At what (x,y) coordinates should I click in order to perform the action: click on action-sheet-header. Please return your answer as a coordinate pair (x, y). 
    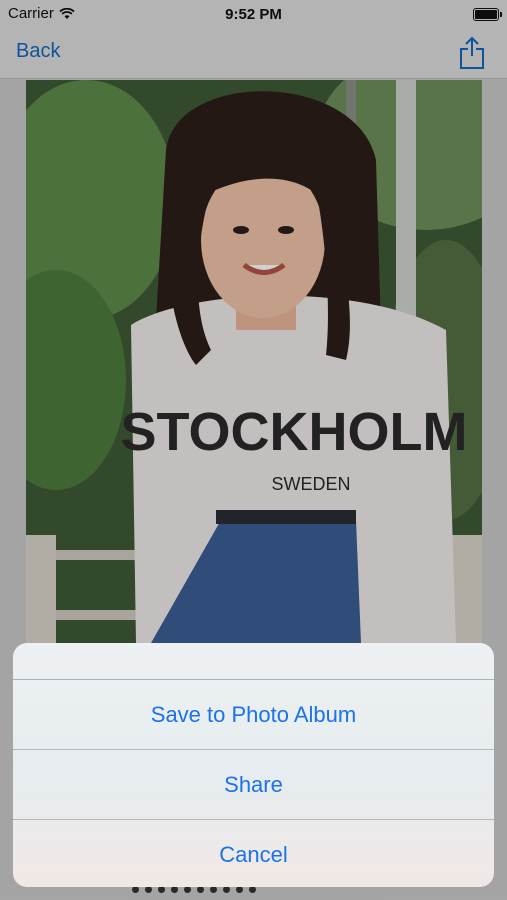
    Looking at the image, I should click on (253, 661).